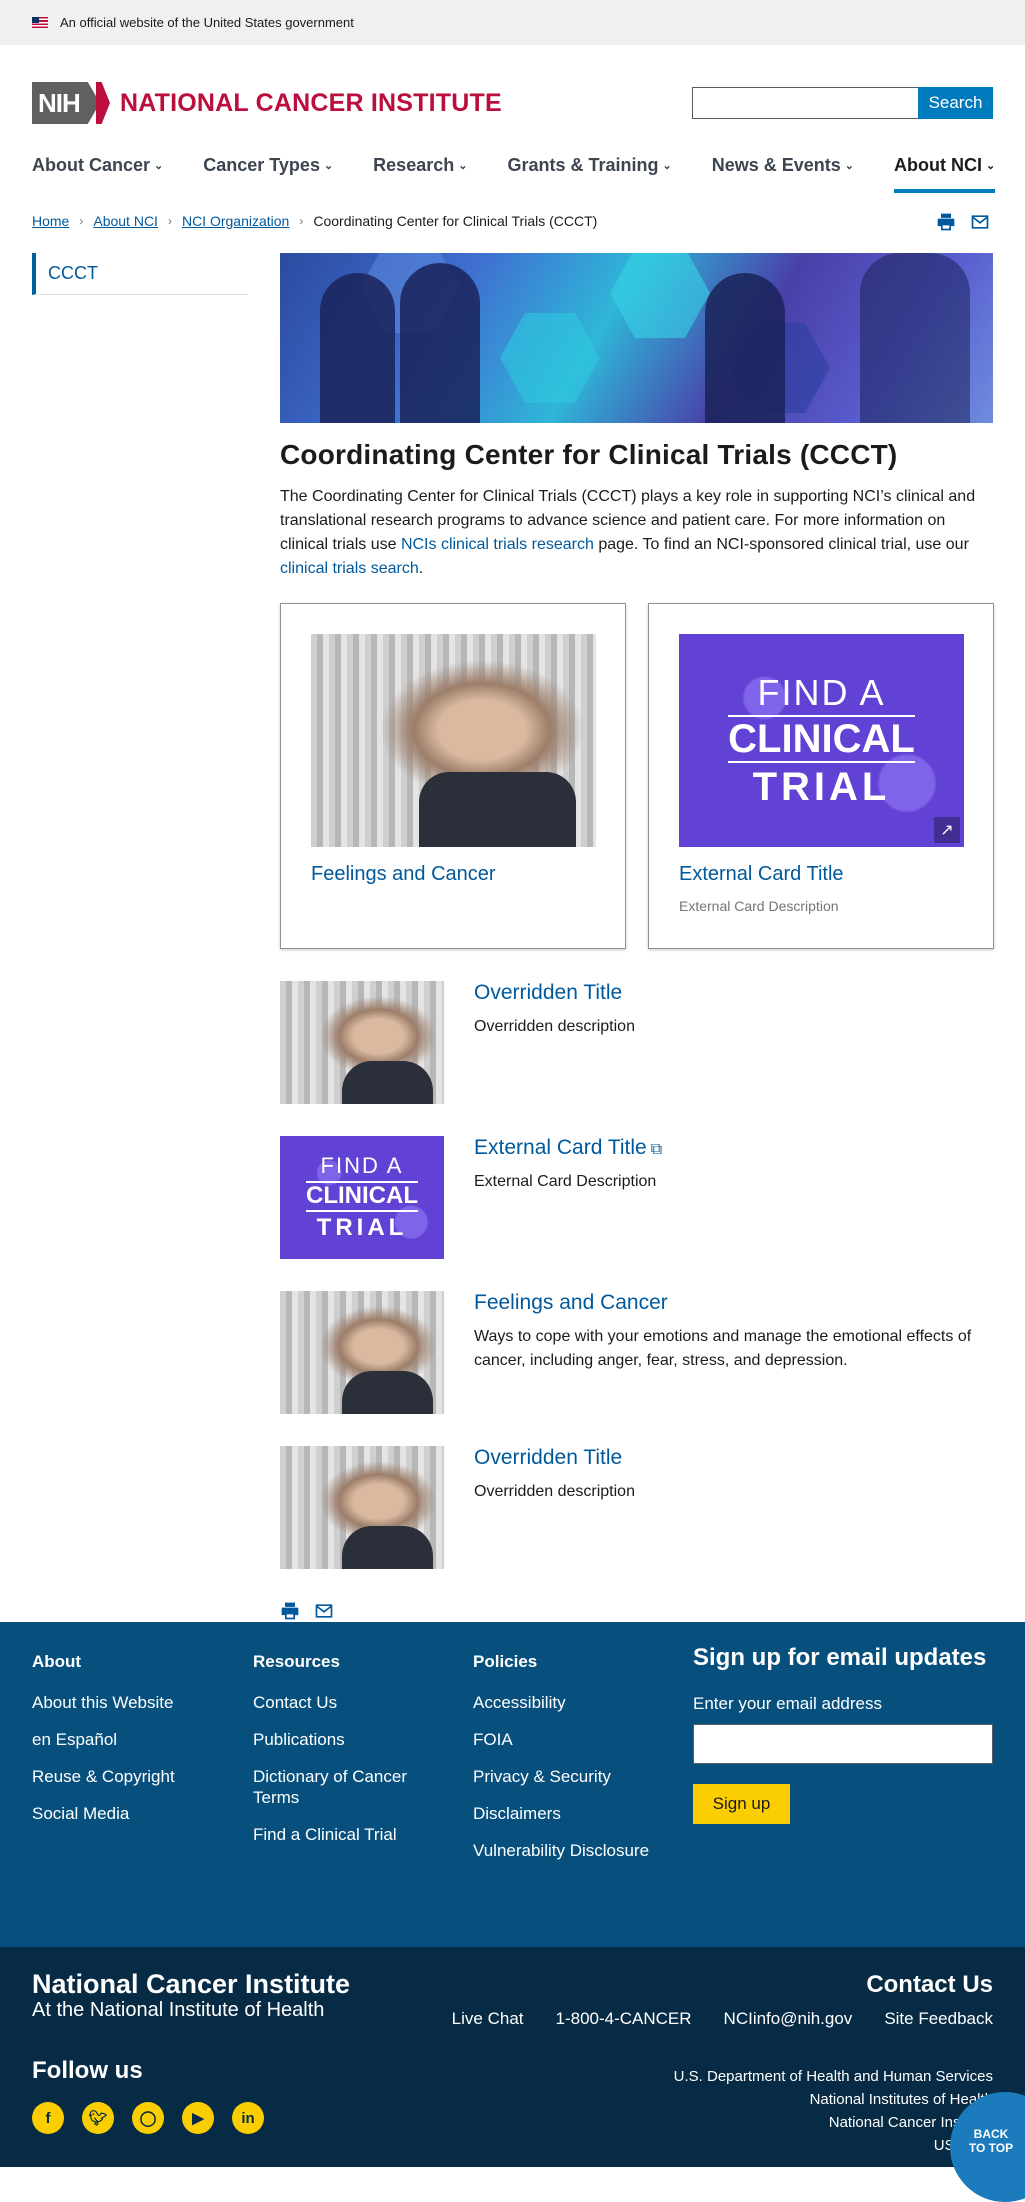 The height and width of the screenshot is (2202, 1025). I want to click on follow-us-heading: Follow us, so click(87, 2070).